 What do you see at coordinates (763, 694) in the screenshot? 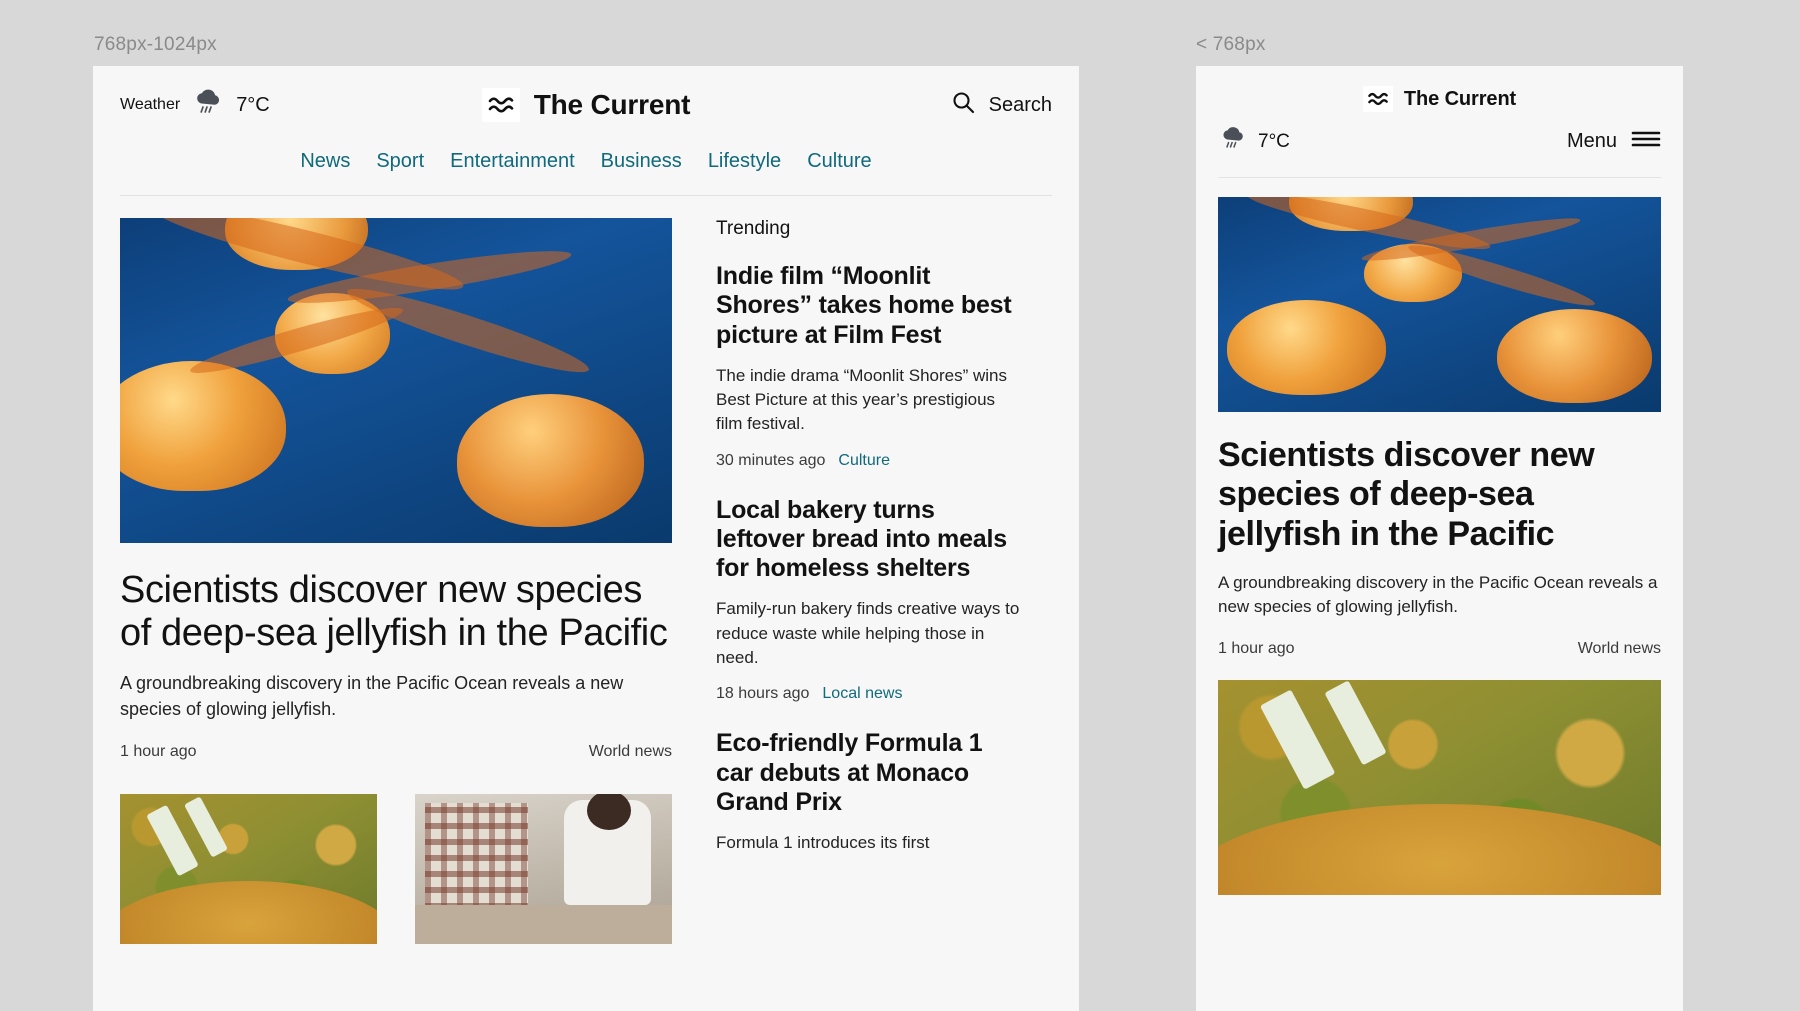
I see `trending-time: 18 hours ago` at bounding box center [763, 694].